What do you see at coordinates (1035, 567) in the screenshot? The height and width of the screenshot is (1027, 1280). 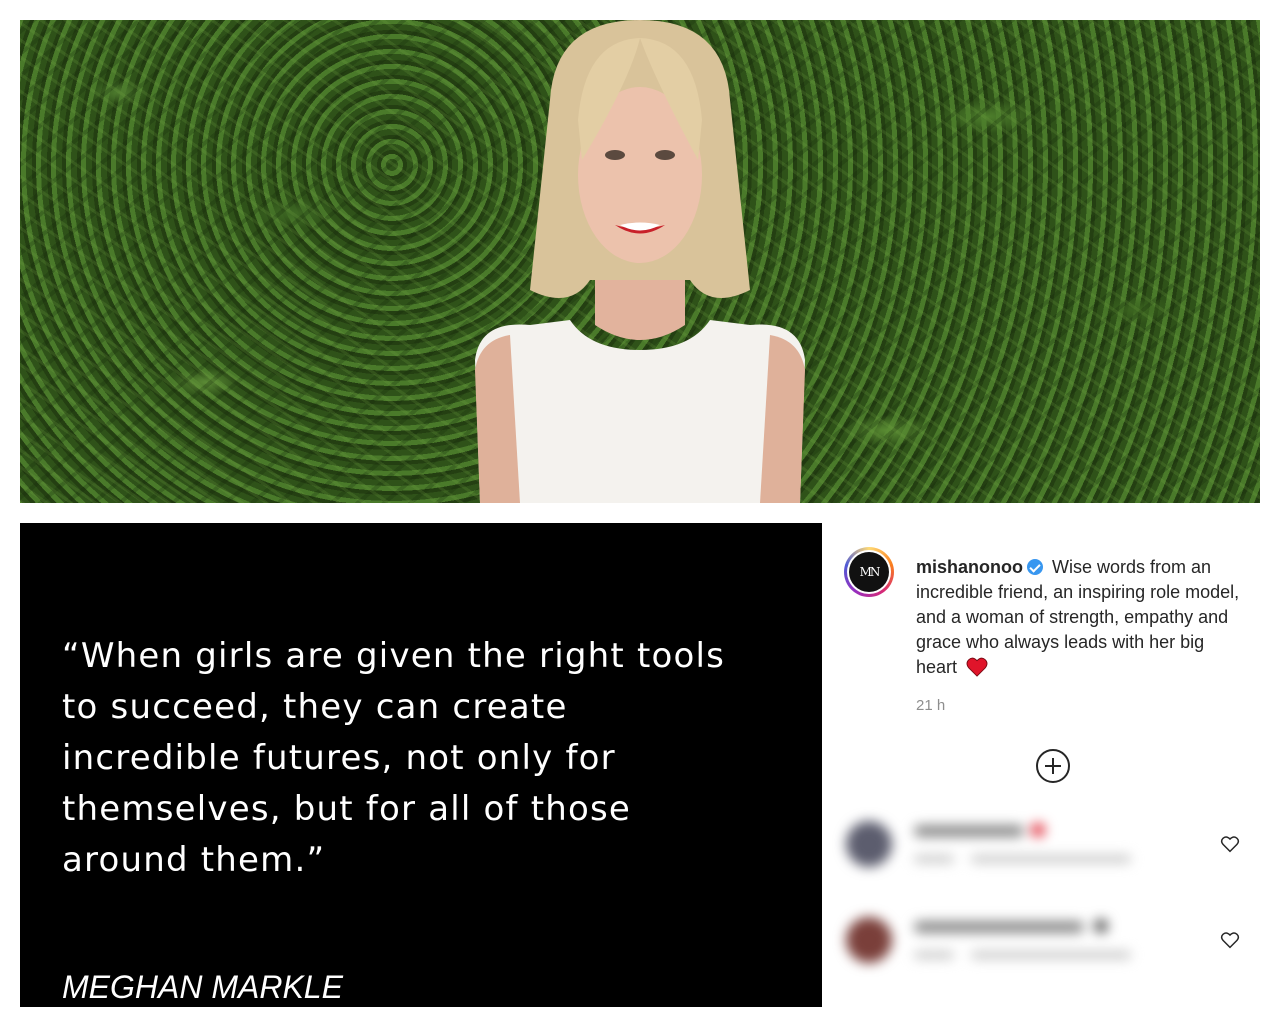 I see `verified-badge-icon` at bounding box center [1035, 567].